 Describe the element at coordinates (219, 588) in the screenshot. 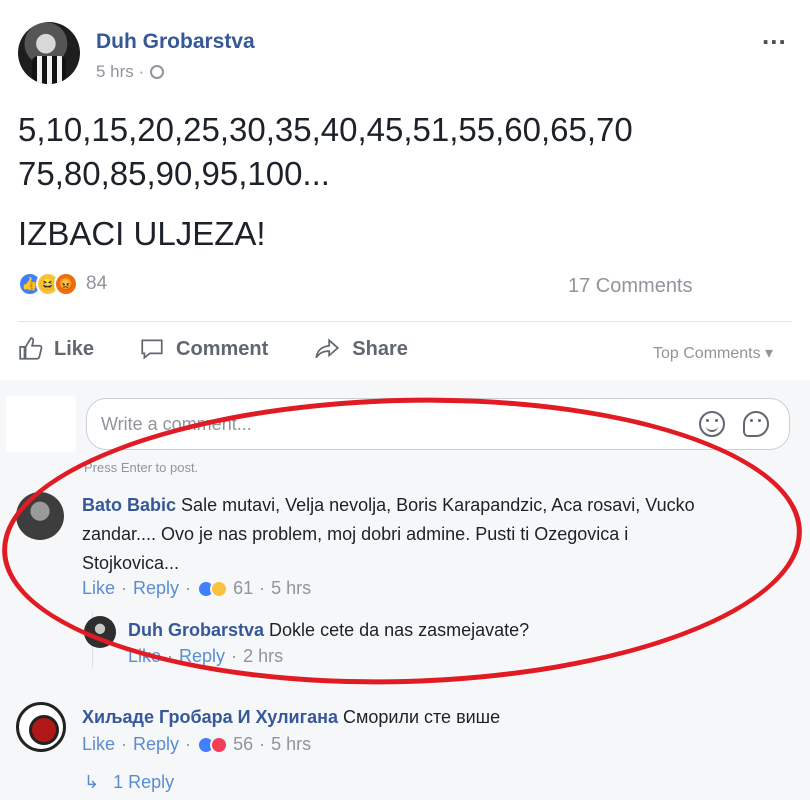

I see `haha-reaction-icon` at that location.